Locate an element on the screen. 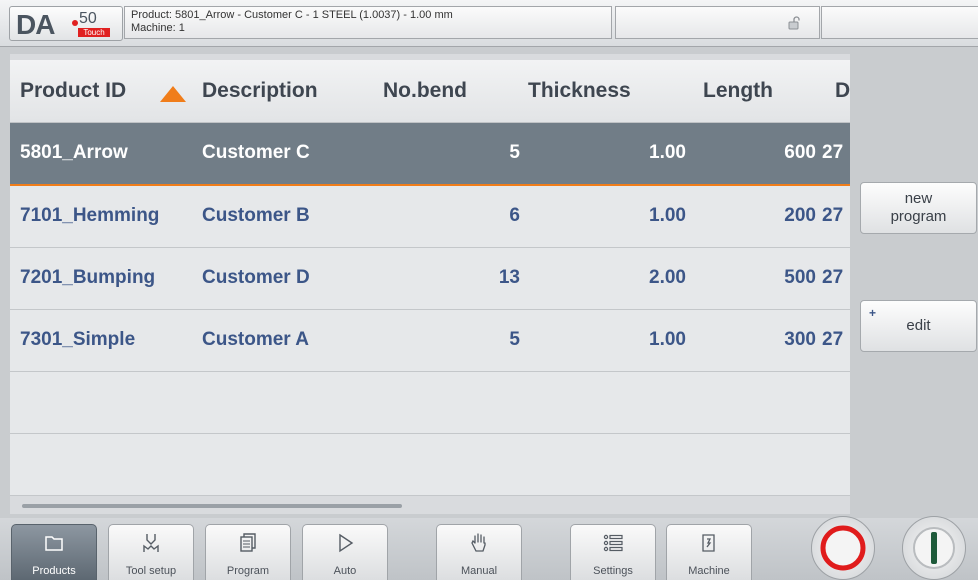  nav-machine-label: Machine is located at coordinates (709, 571).